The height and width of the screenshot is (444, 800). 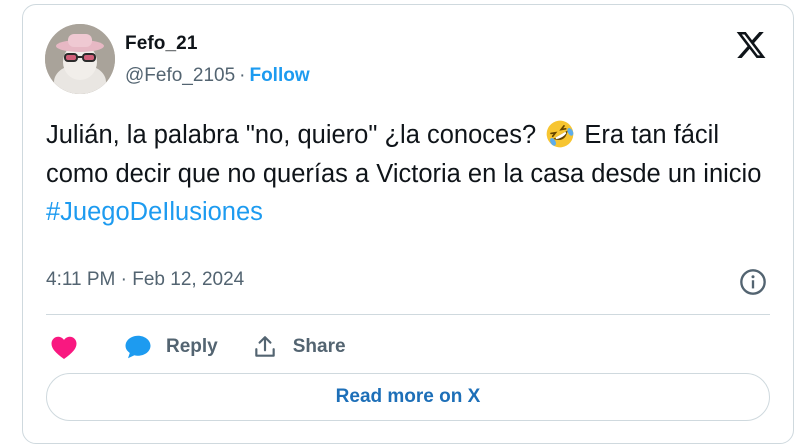 I want to click on share-icon, so click(x=264, y=346).